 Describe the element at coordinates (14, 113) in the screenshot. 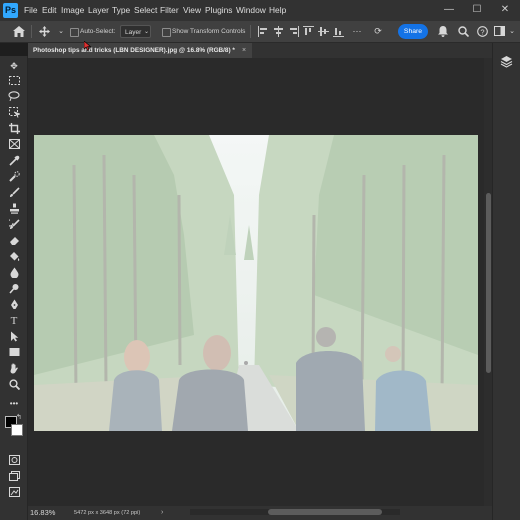

I see `object-selection-tool-icon` at that location.